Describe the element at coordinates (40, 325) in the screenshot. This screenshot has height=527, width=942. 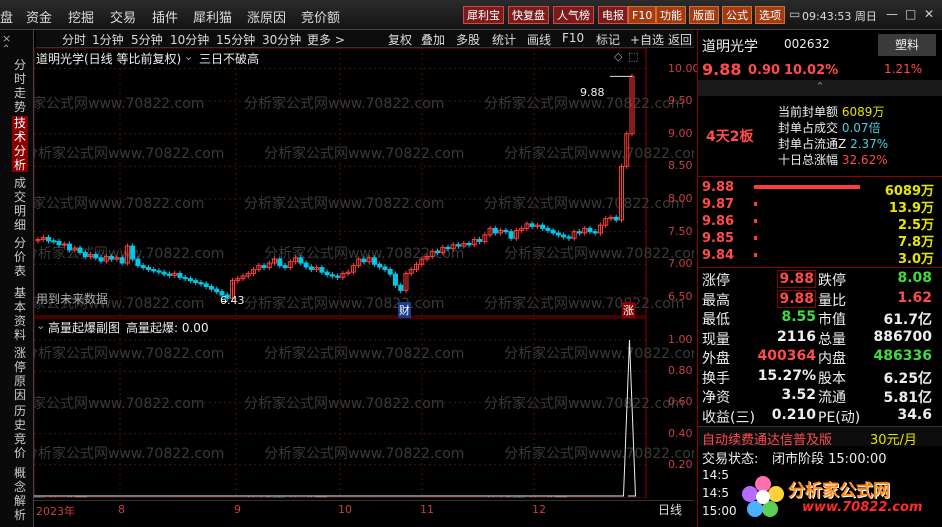
I see `sub-chevron-icon: ⌄` at that location.